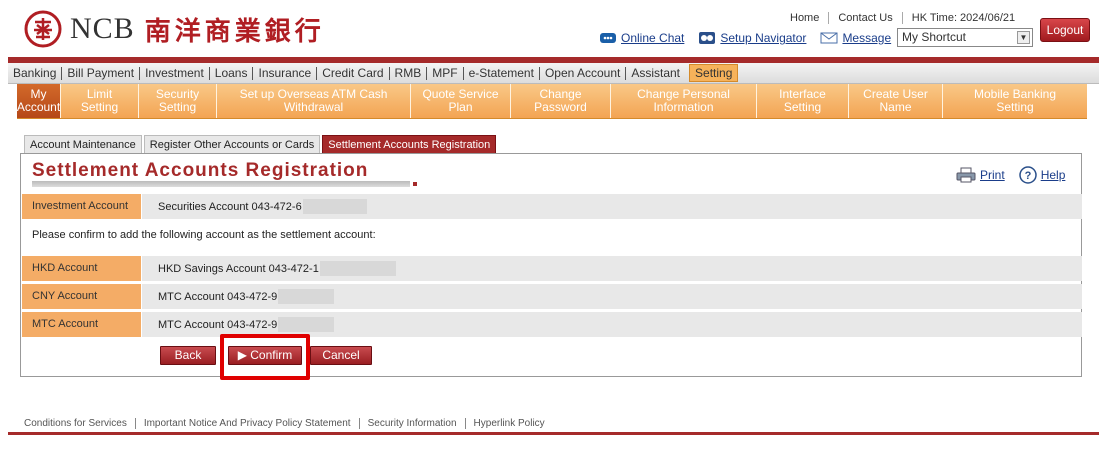 The image size is (1099, 465). Describe the element at coordinates (962, 18) in the screenshot. I see `hk-time: HK Time: 2024/06/21` at that location.